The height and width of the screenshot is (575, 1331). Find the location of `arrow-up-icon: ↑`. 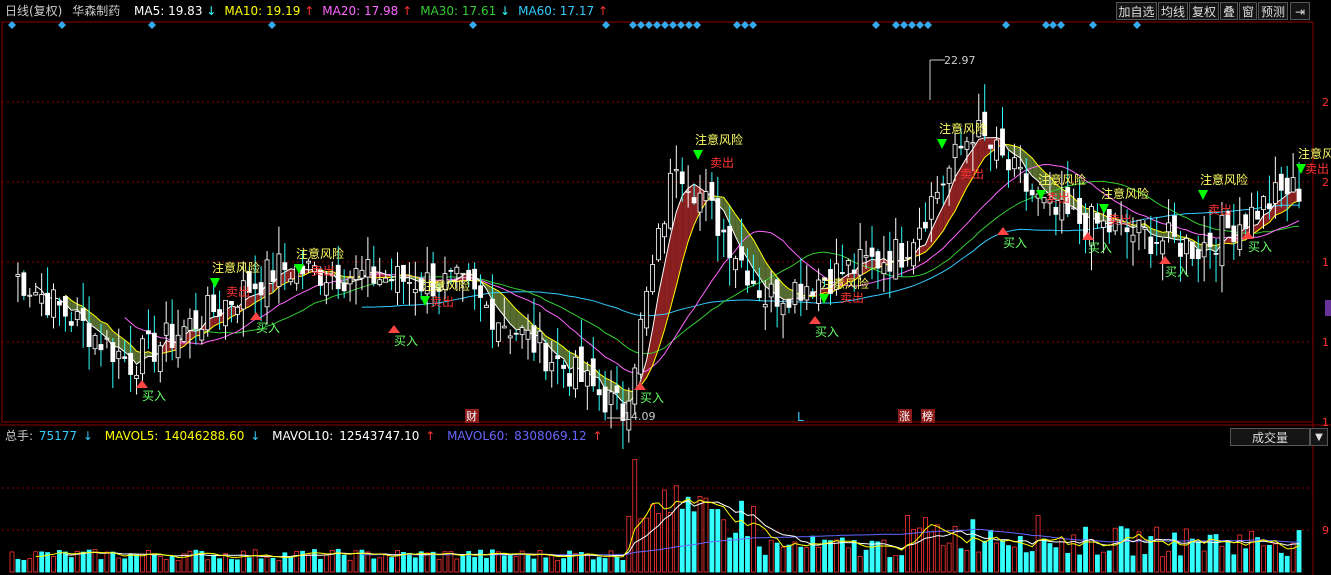

arrow-up-icon: ↑ is located at coordinates (603, 11).